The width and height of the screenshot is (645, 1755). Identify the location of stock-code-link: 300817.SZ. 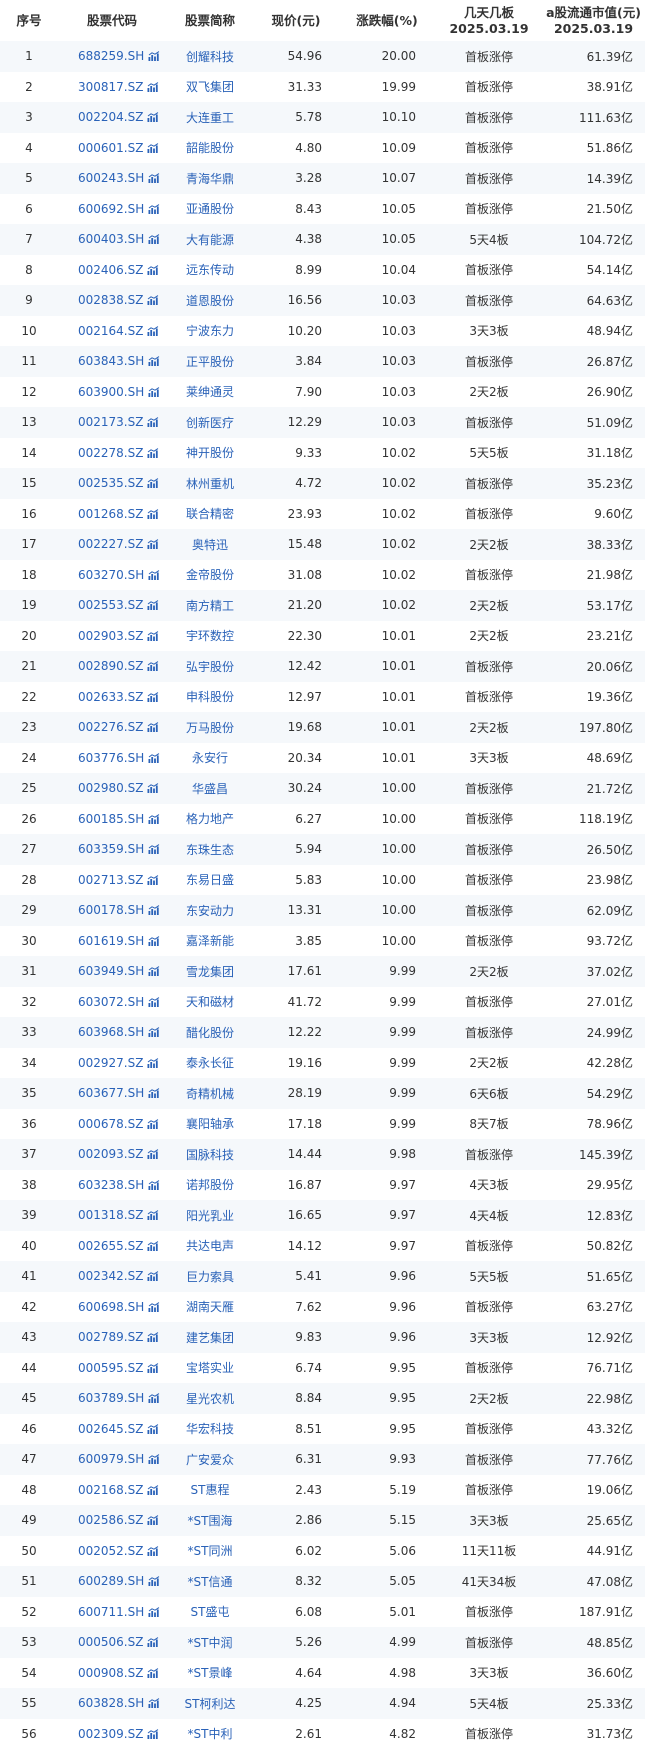
(110, 87).